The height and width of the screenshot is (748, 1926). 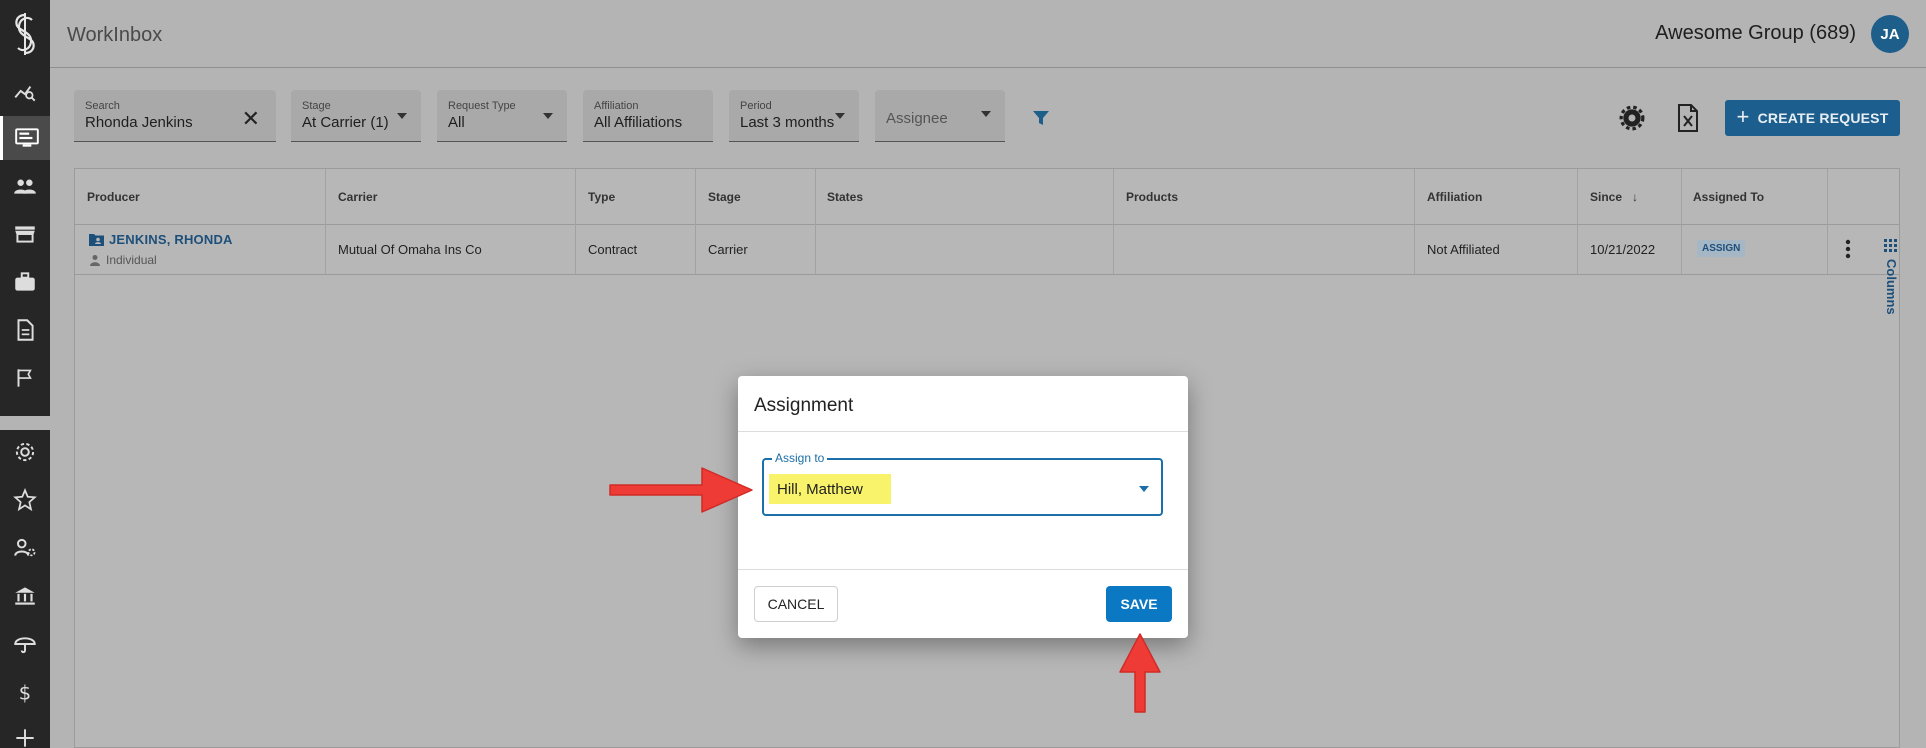 What do you see at coordinates (131, 260) in the screenshot?
I see `producer-type-label: Individual` at bounding box center [131, 260].